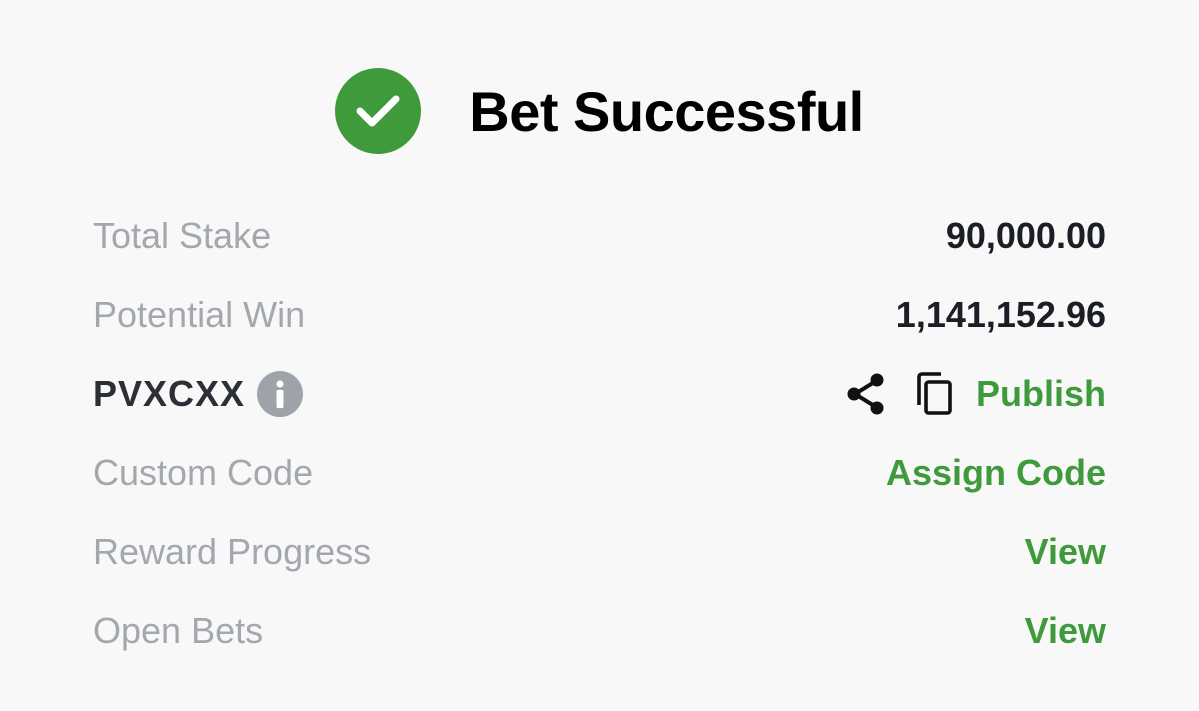 This screenshot has width=1199, height=711. I want to click on booking-actions: Publish, so click(976, 394).